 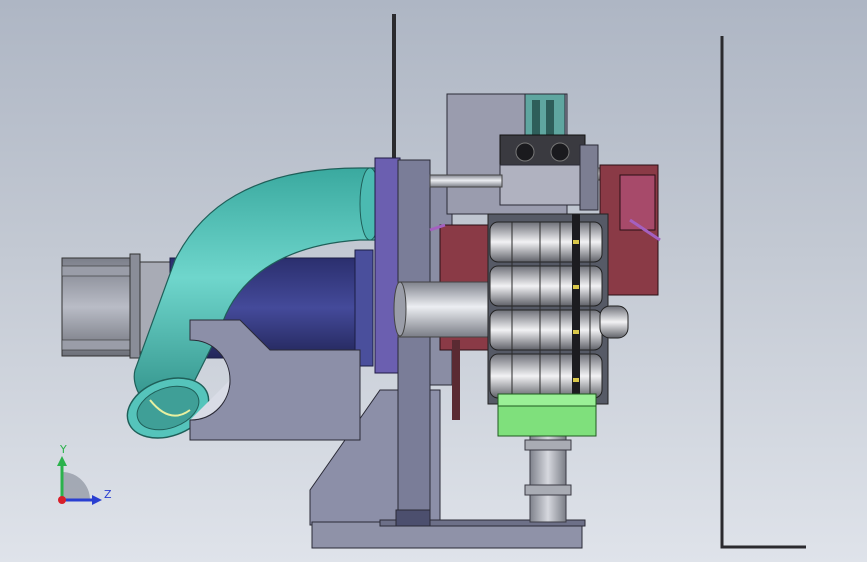 What do you see at coordinates (62, 500) in the screenshot?
I see `origin-icon` at bounding box center [62, 500].